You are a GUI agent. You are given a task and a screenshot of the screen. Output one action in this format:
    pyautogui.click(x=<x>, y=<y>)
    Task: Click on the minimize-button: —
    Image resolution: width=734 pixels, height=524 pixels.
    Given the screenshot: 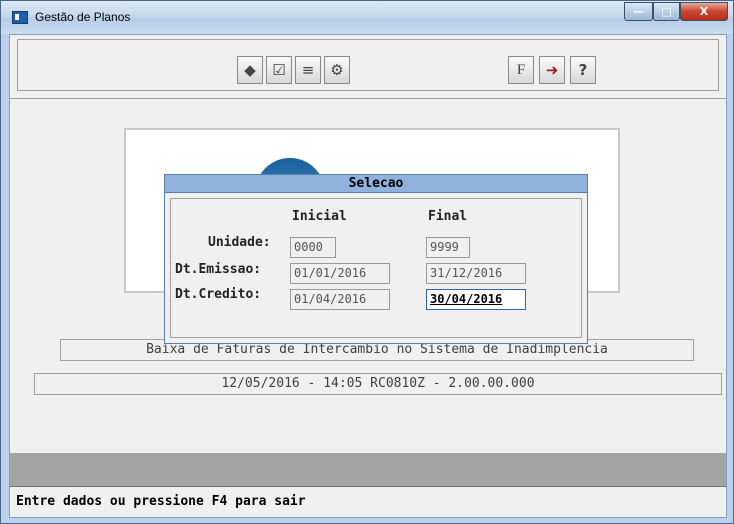 What is the action you would take?
    pyautogui.click(x=638, y=11)
    